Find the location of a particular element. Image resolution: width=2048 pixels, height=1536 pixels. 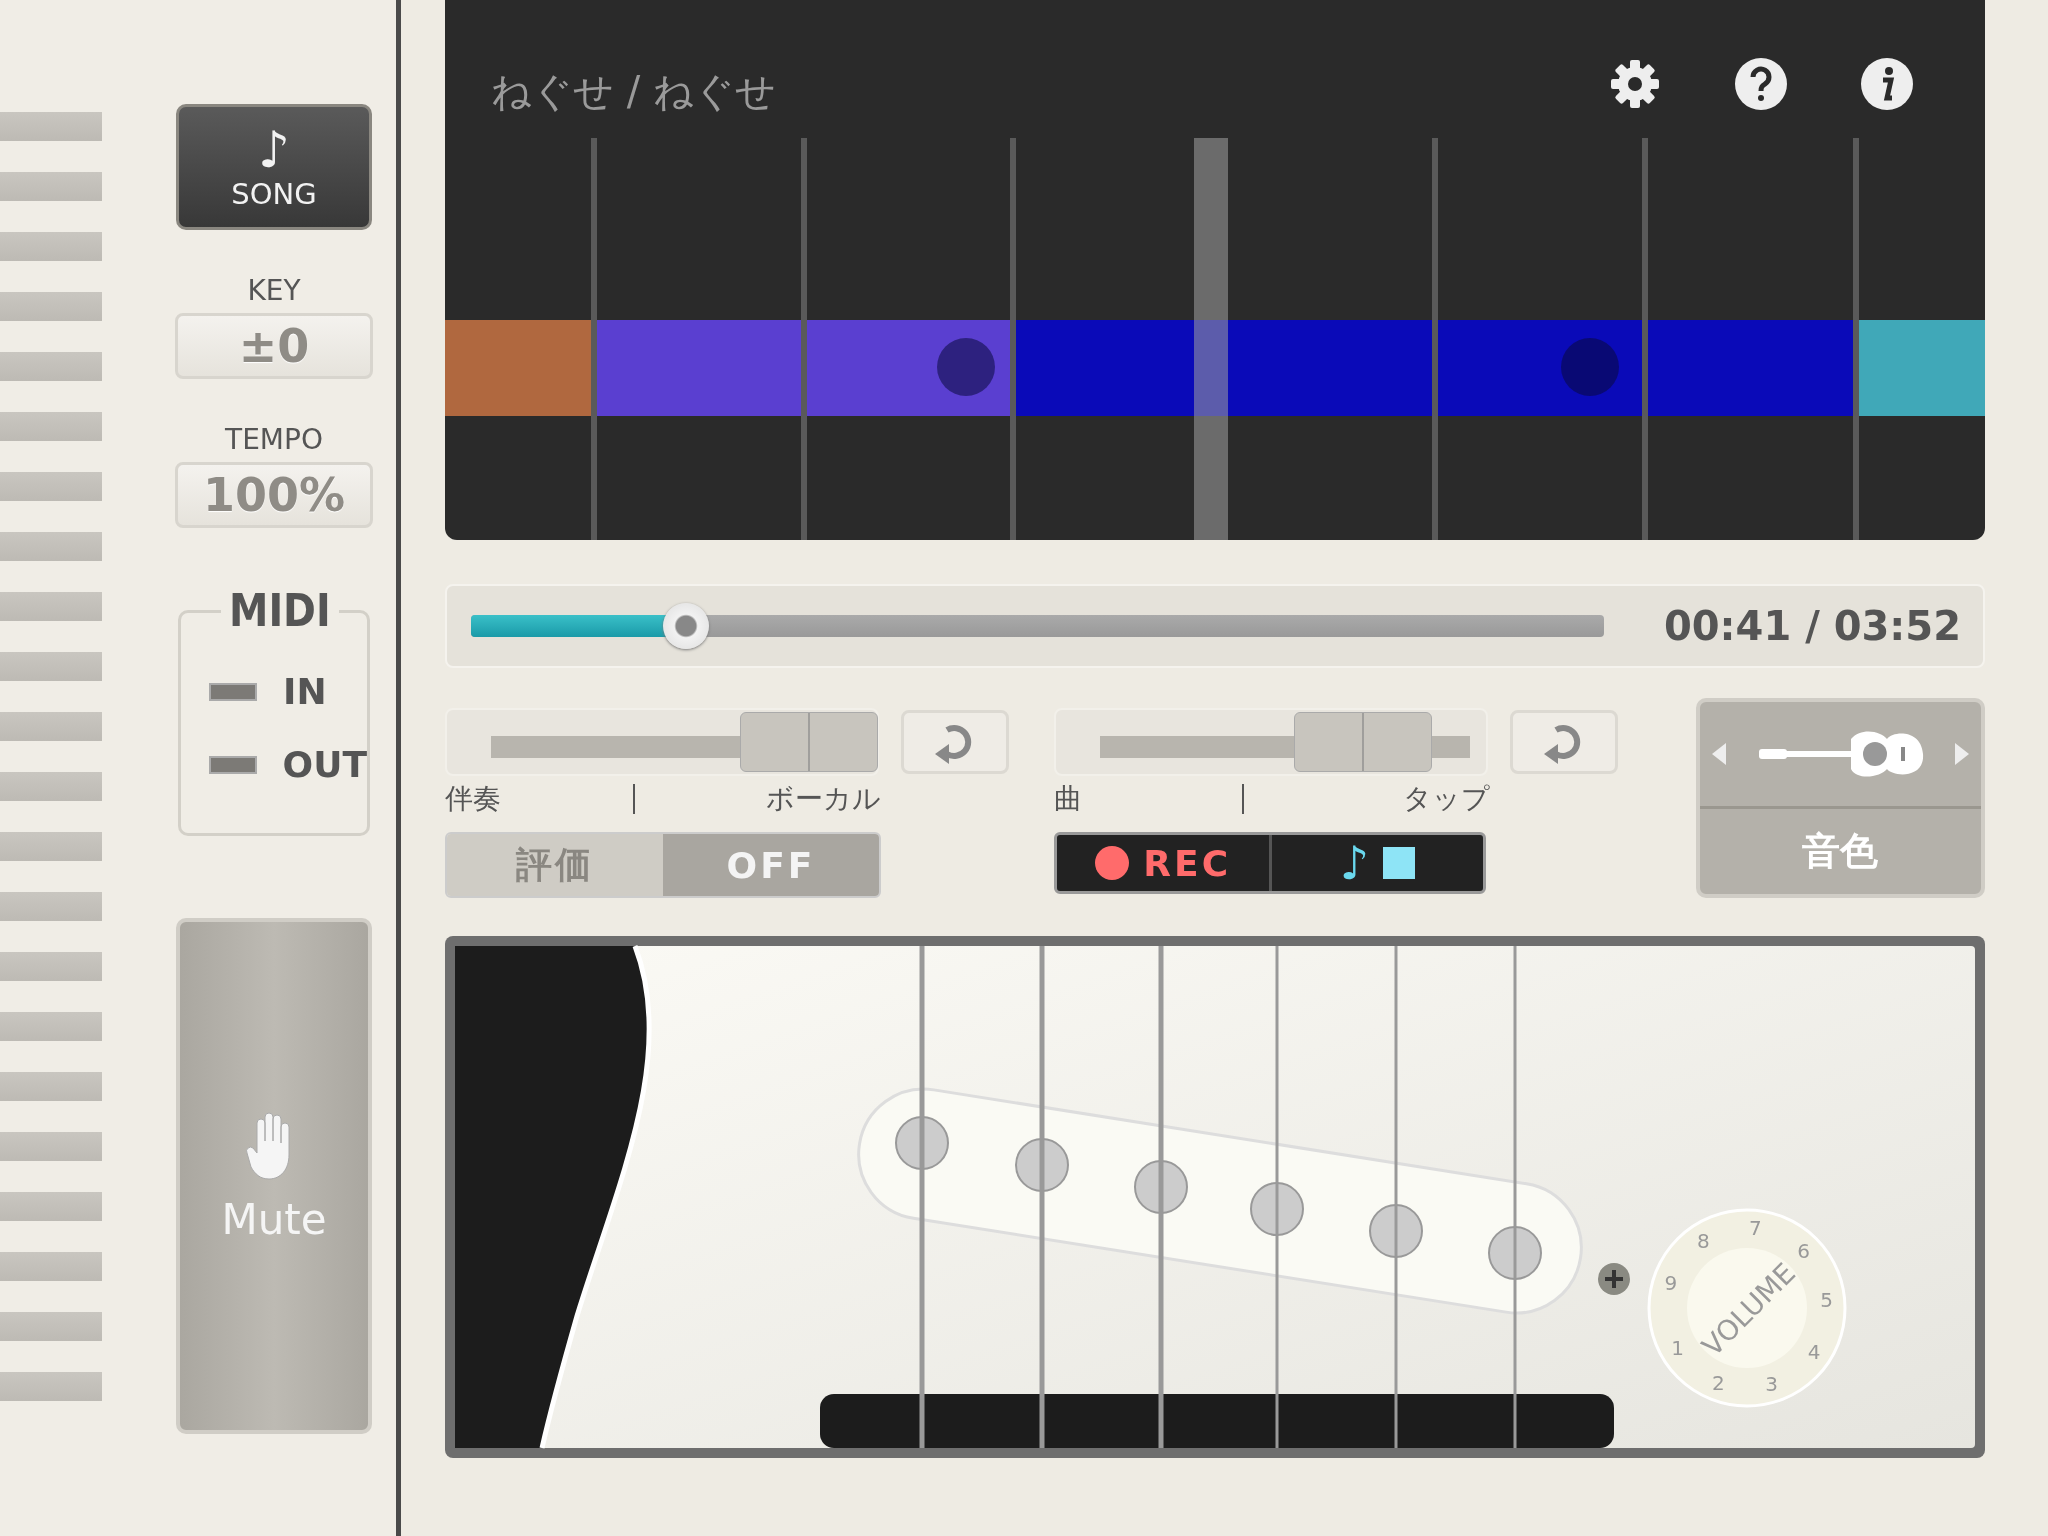

help-icon is located at coordinates (1761, 84).